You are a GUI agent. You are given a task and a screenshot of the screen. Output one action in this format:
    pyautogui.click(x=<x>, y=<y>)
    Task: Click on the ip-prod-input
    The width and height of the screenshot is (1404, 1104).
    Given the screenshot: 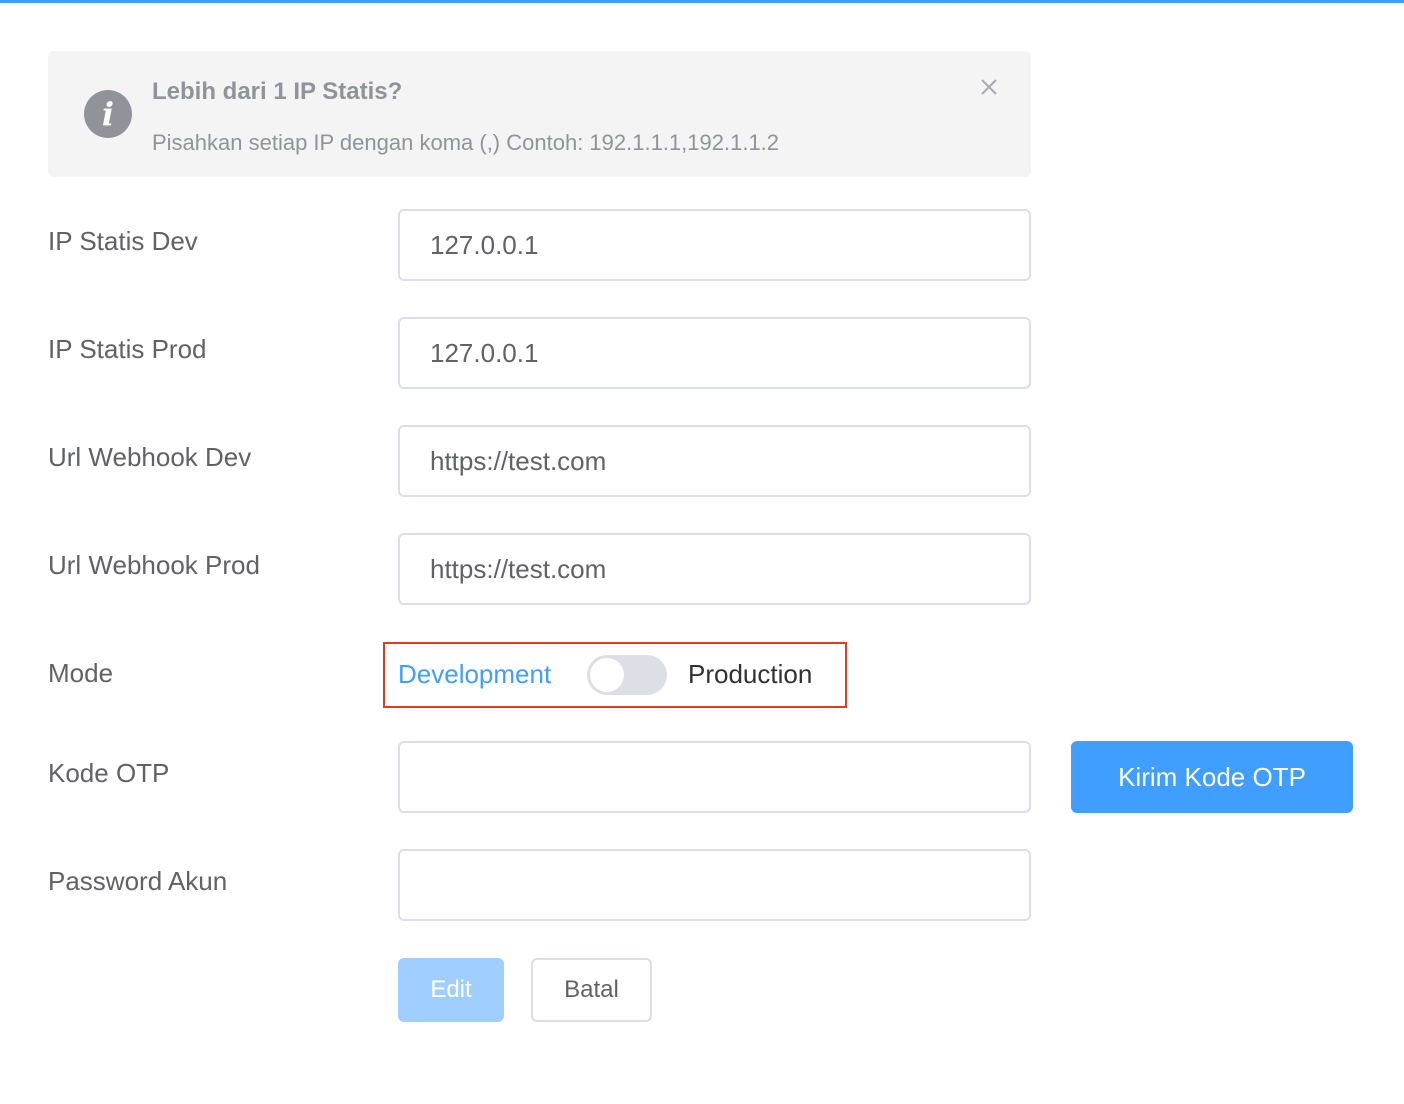 What is the action you would take?
    pyautogui.click(x=714, y=353)
    